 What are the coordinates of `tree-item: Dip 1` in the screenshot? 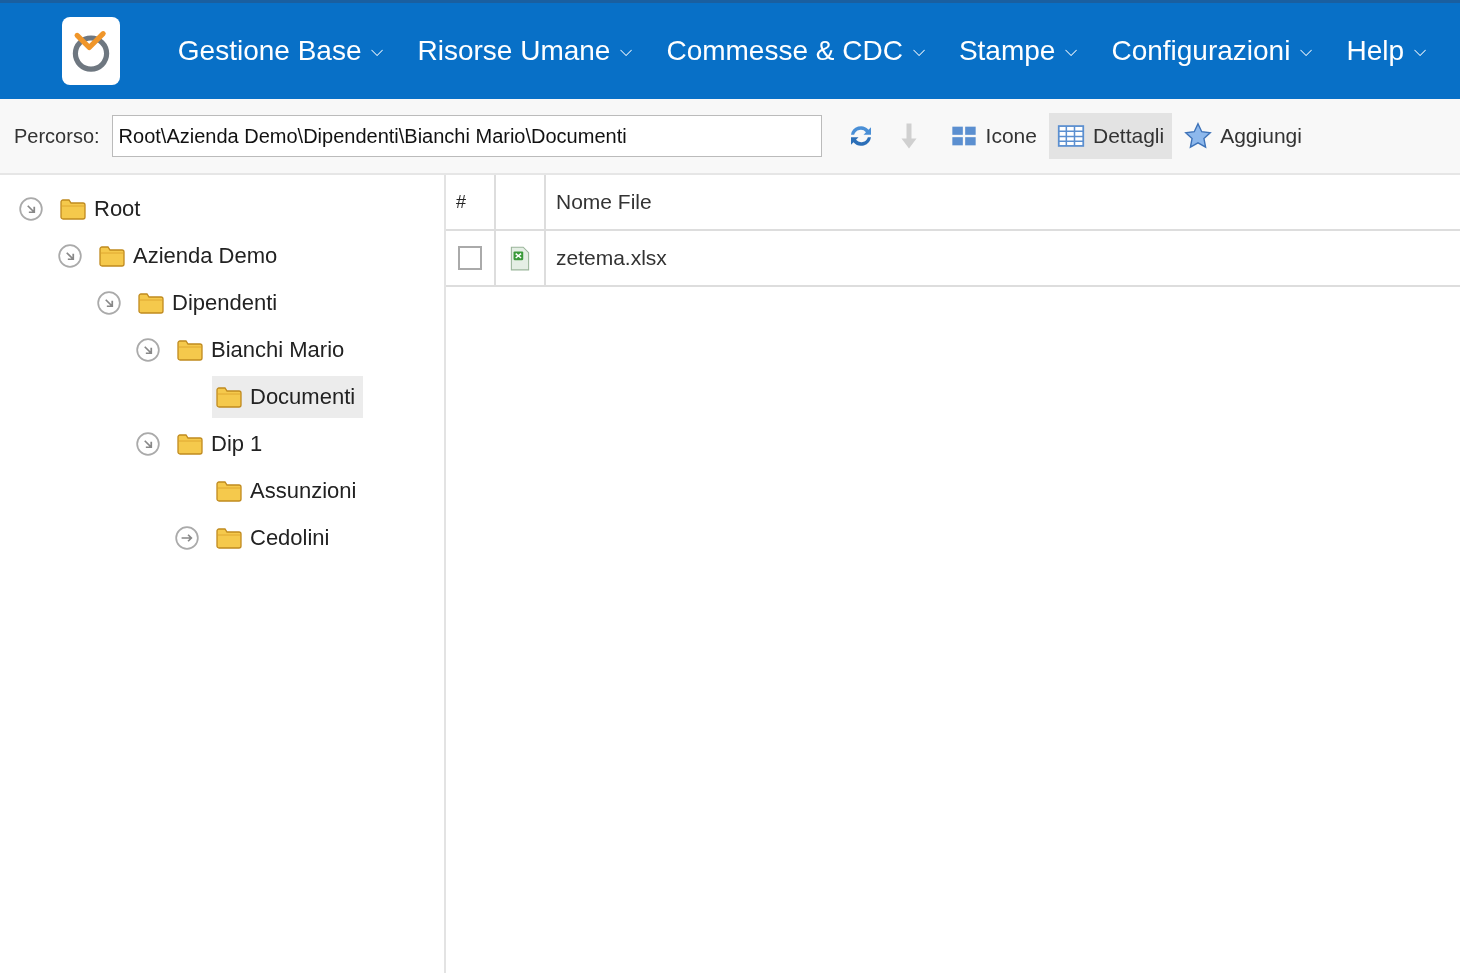 It's located at (222, 443).